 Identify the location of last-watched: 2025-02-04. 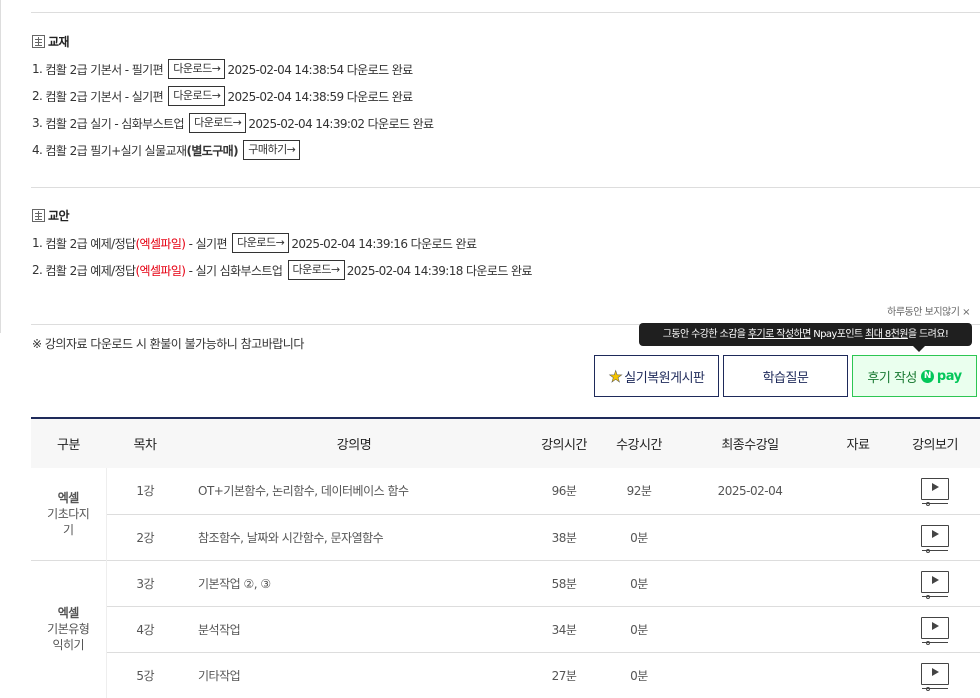
(750, 490).